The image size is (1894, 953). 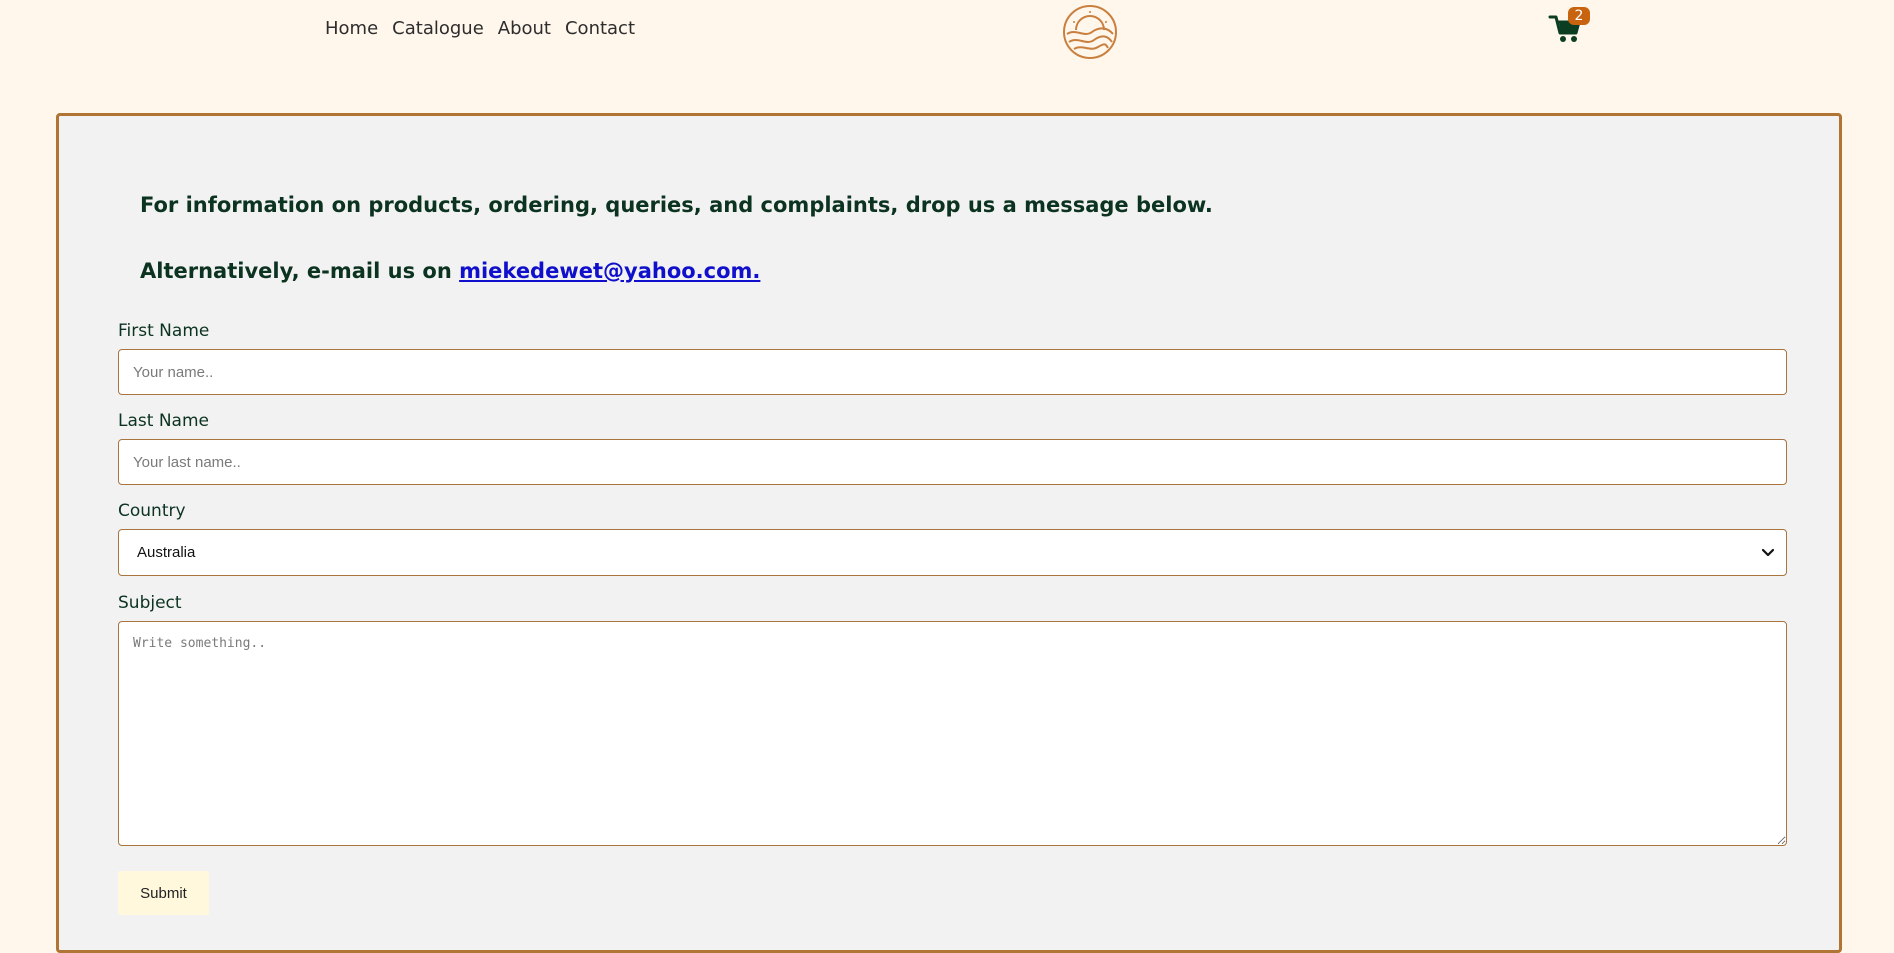 I want to click on sun-over-hills-logo, so click(x=1090, y=32).